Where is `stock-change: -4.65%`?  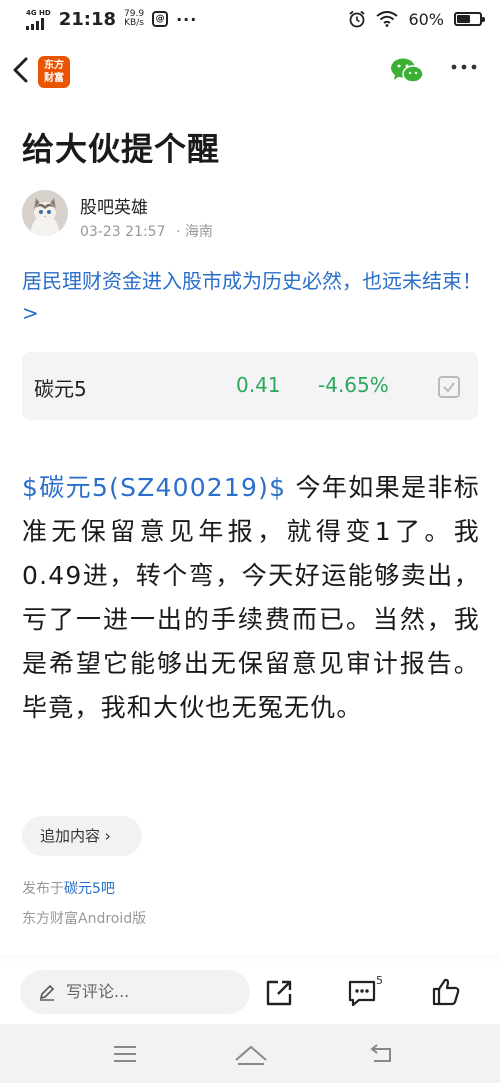
stock-change: -4.65% is located at coordinates (353, 385).